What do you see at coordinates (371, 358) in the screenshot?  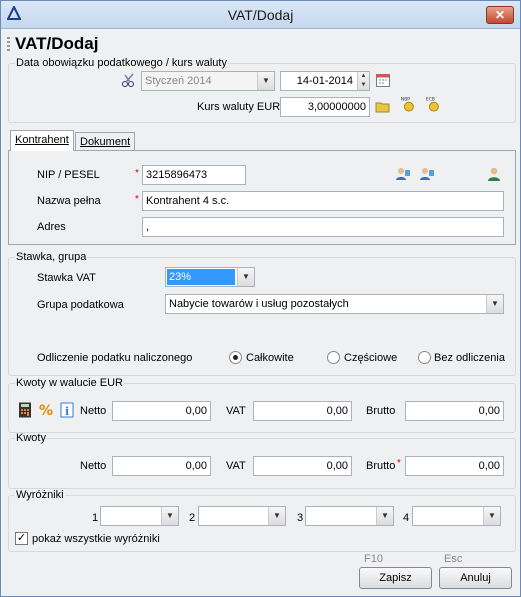 I see `deduction-partial-label: Częściowe` at bounding box center [371, 358].